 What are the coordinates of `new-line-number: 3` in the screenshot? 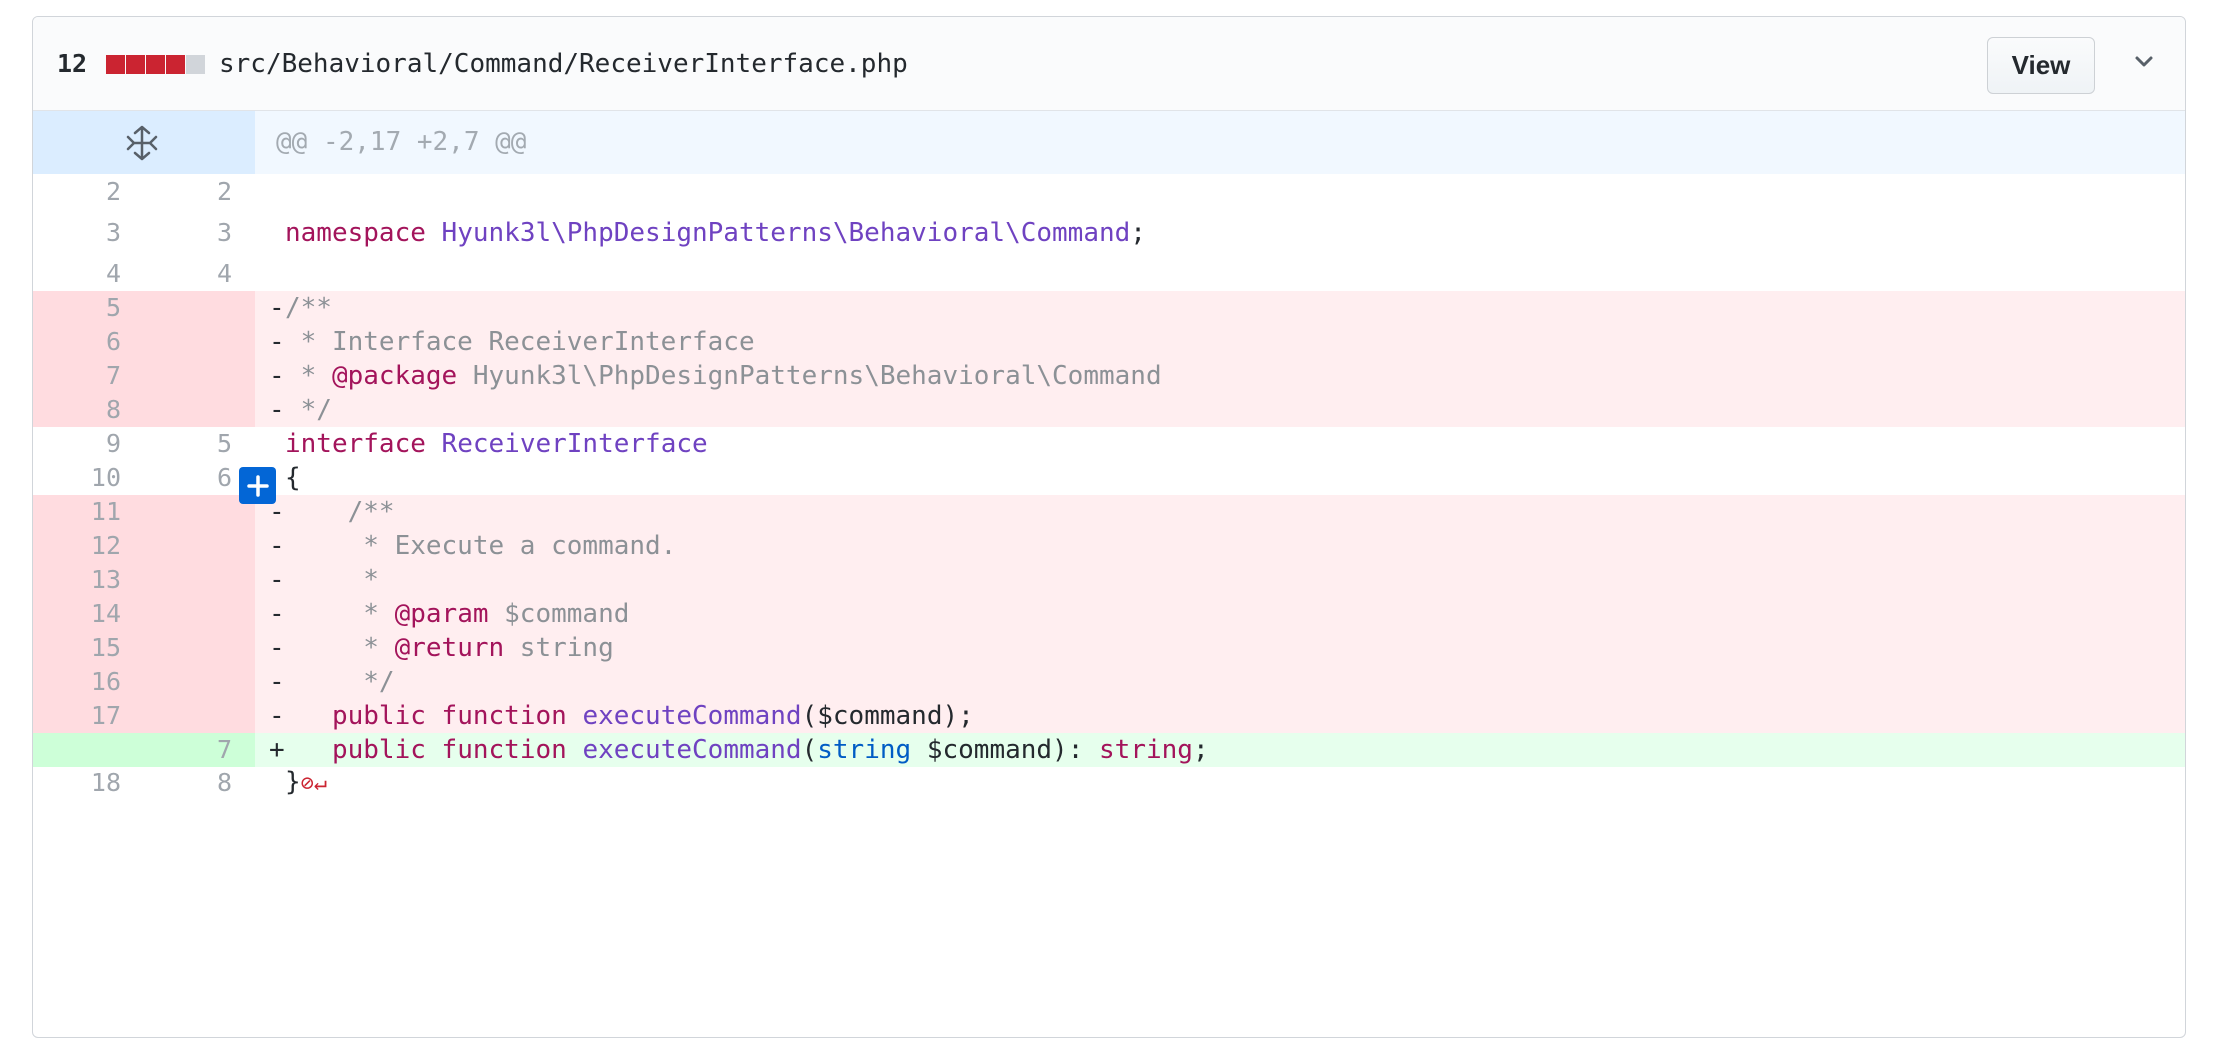 It's located at (202, 233).